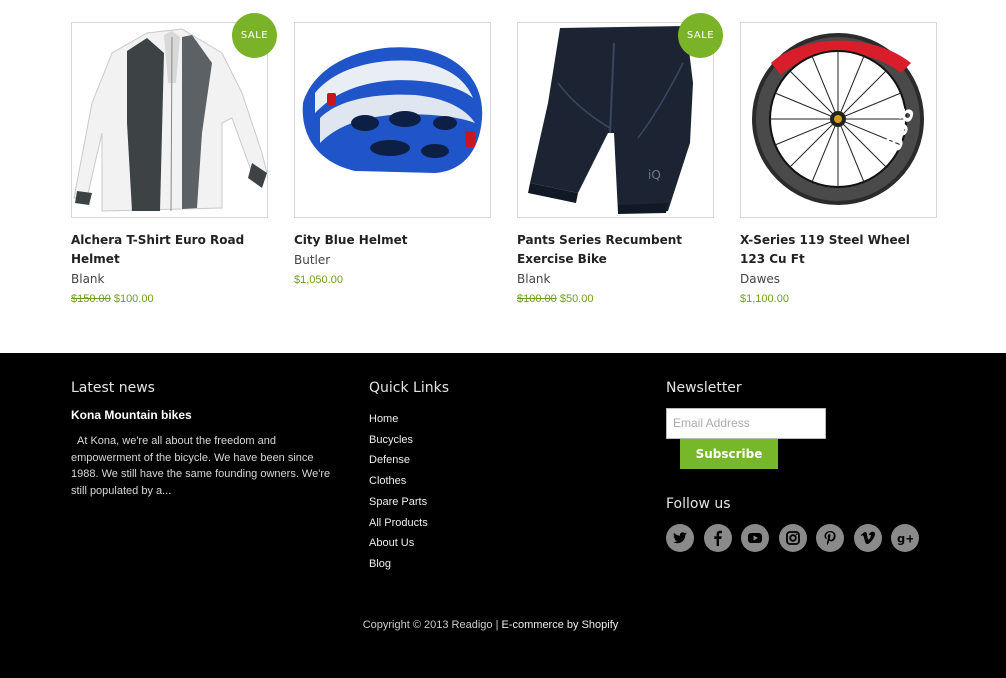 Image resolution: width=1006 pixels, height=678 pixels. What do you see at coordinates (698, 504) in the screenshot?
I see `follow-us-heading: Follow us` at bounding box center [698, 504].